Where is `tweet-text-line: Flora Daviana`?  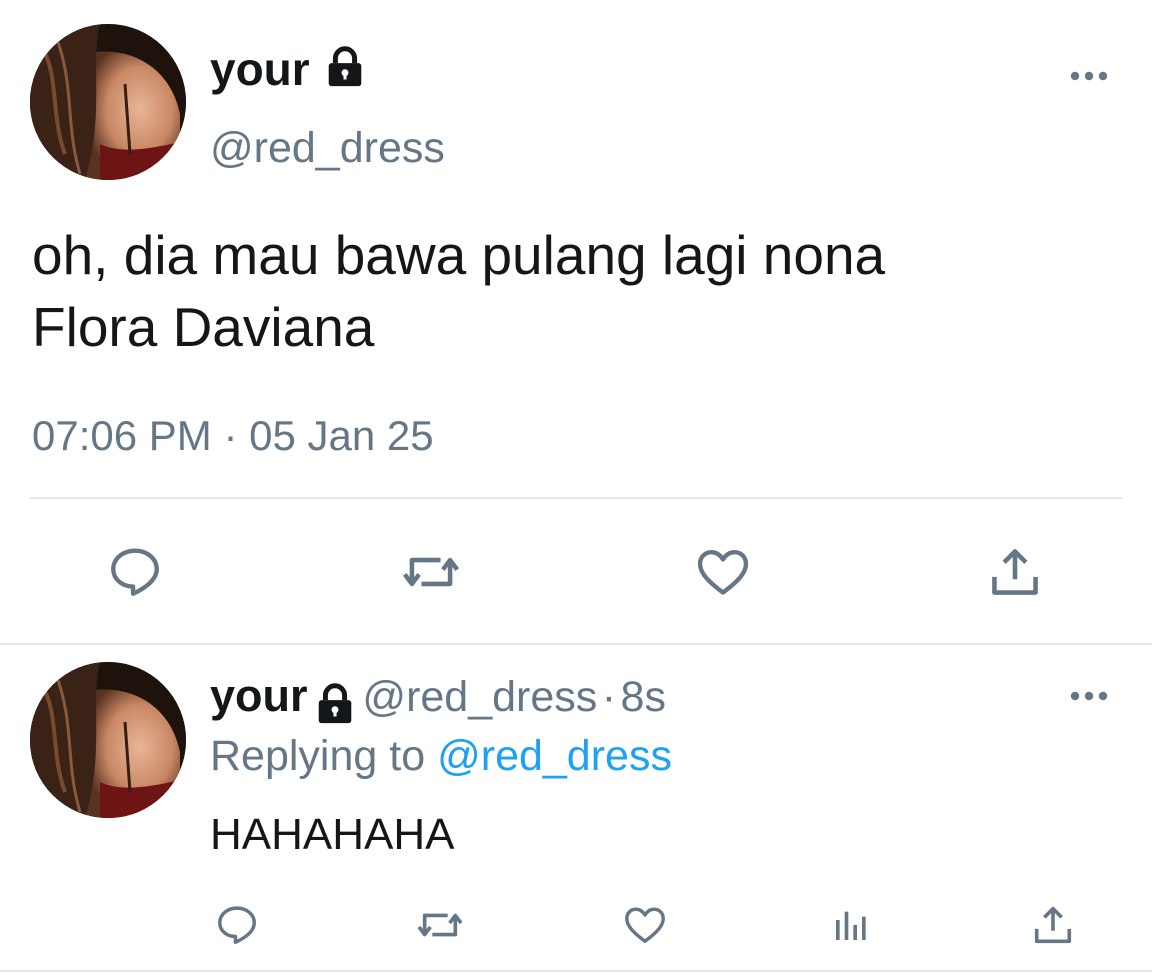
tweet-text-line: Flora Daviana is located at coordinates (203, 327).